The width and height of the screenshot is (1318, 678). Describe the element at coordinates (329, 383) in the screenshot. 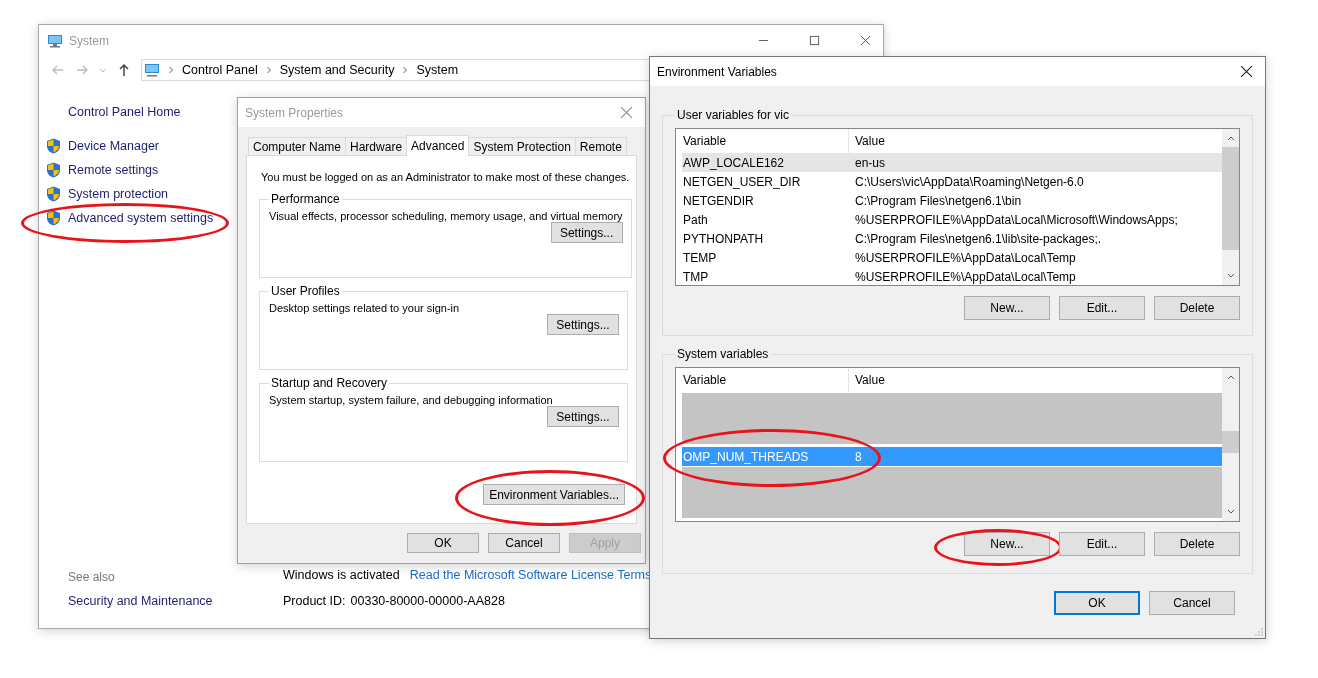

I see `group-title: Startup and Recovery` at that location.